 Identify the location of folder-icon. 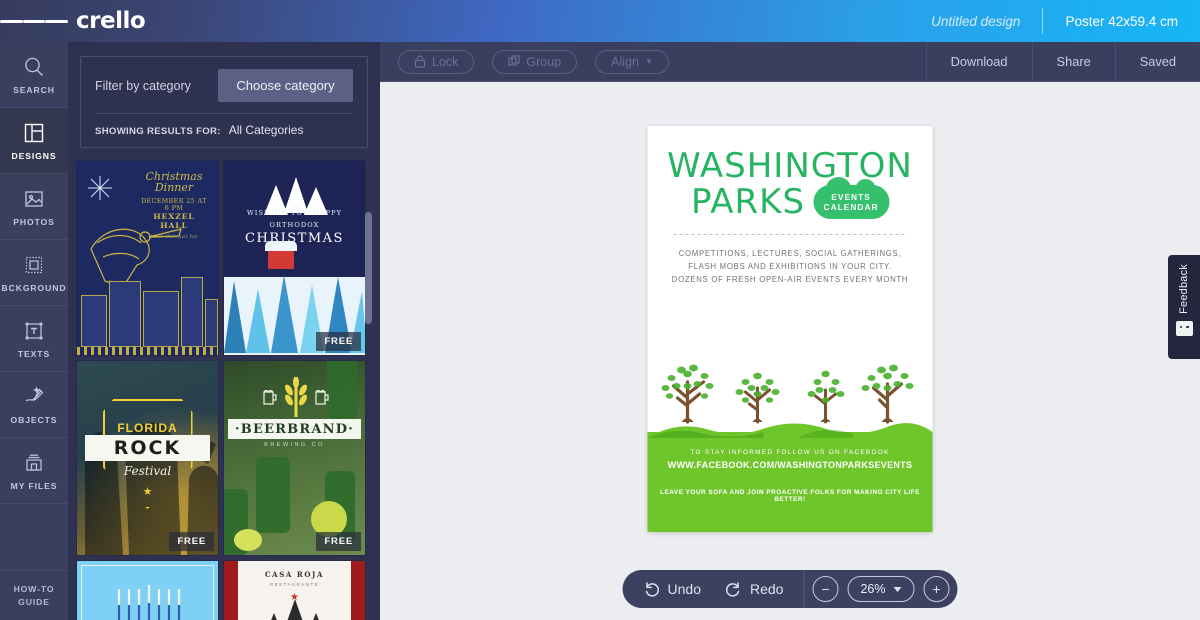
(34, 463).